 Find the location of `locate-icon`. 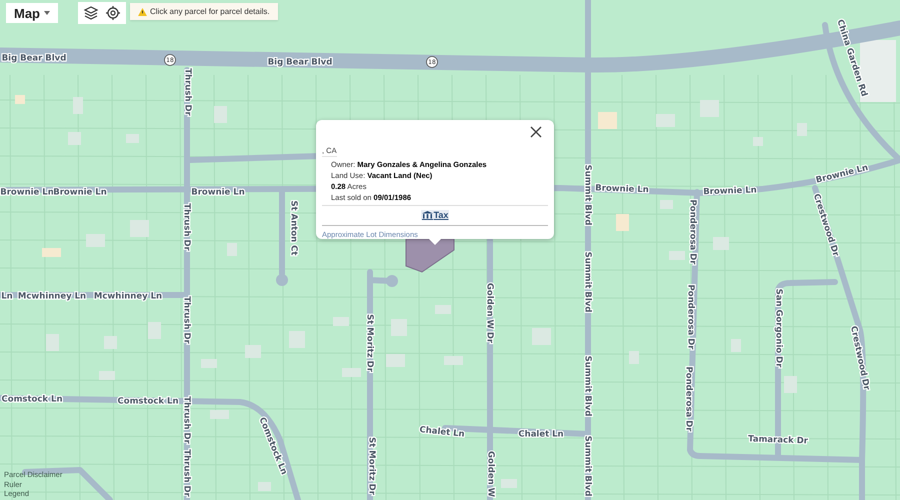

locate-icon is located at coordinates (113, 13).